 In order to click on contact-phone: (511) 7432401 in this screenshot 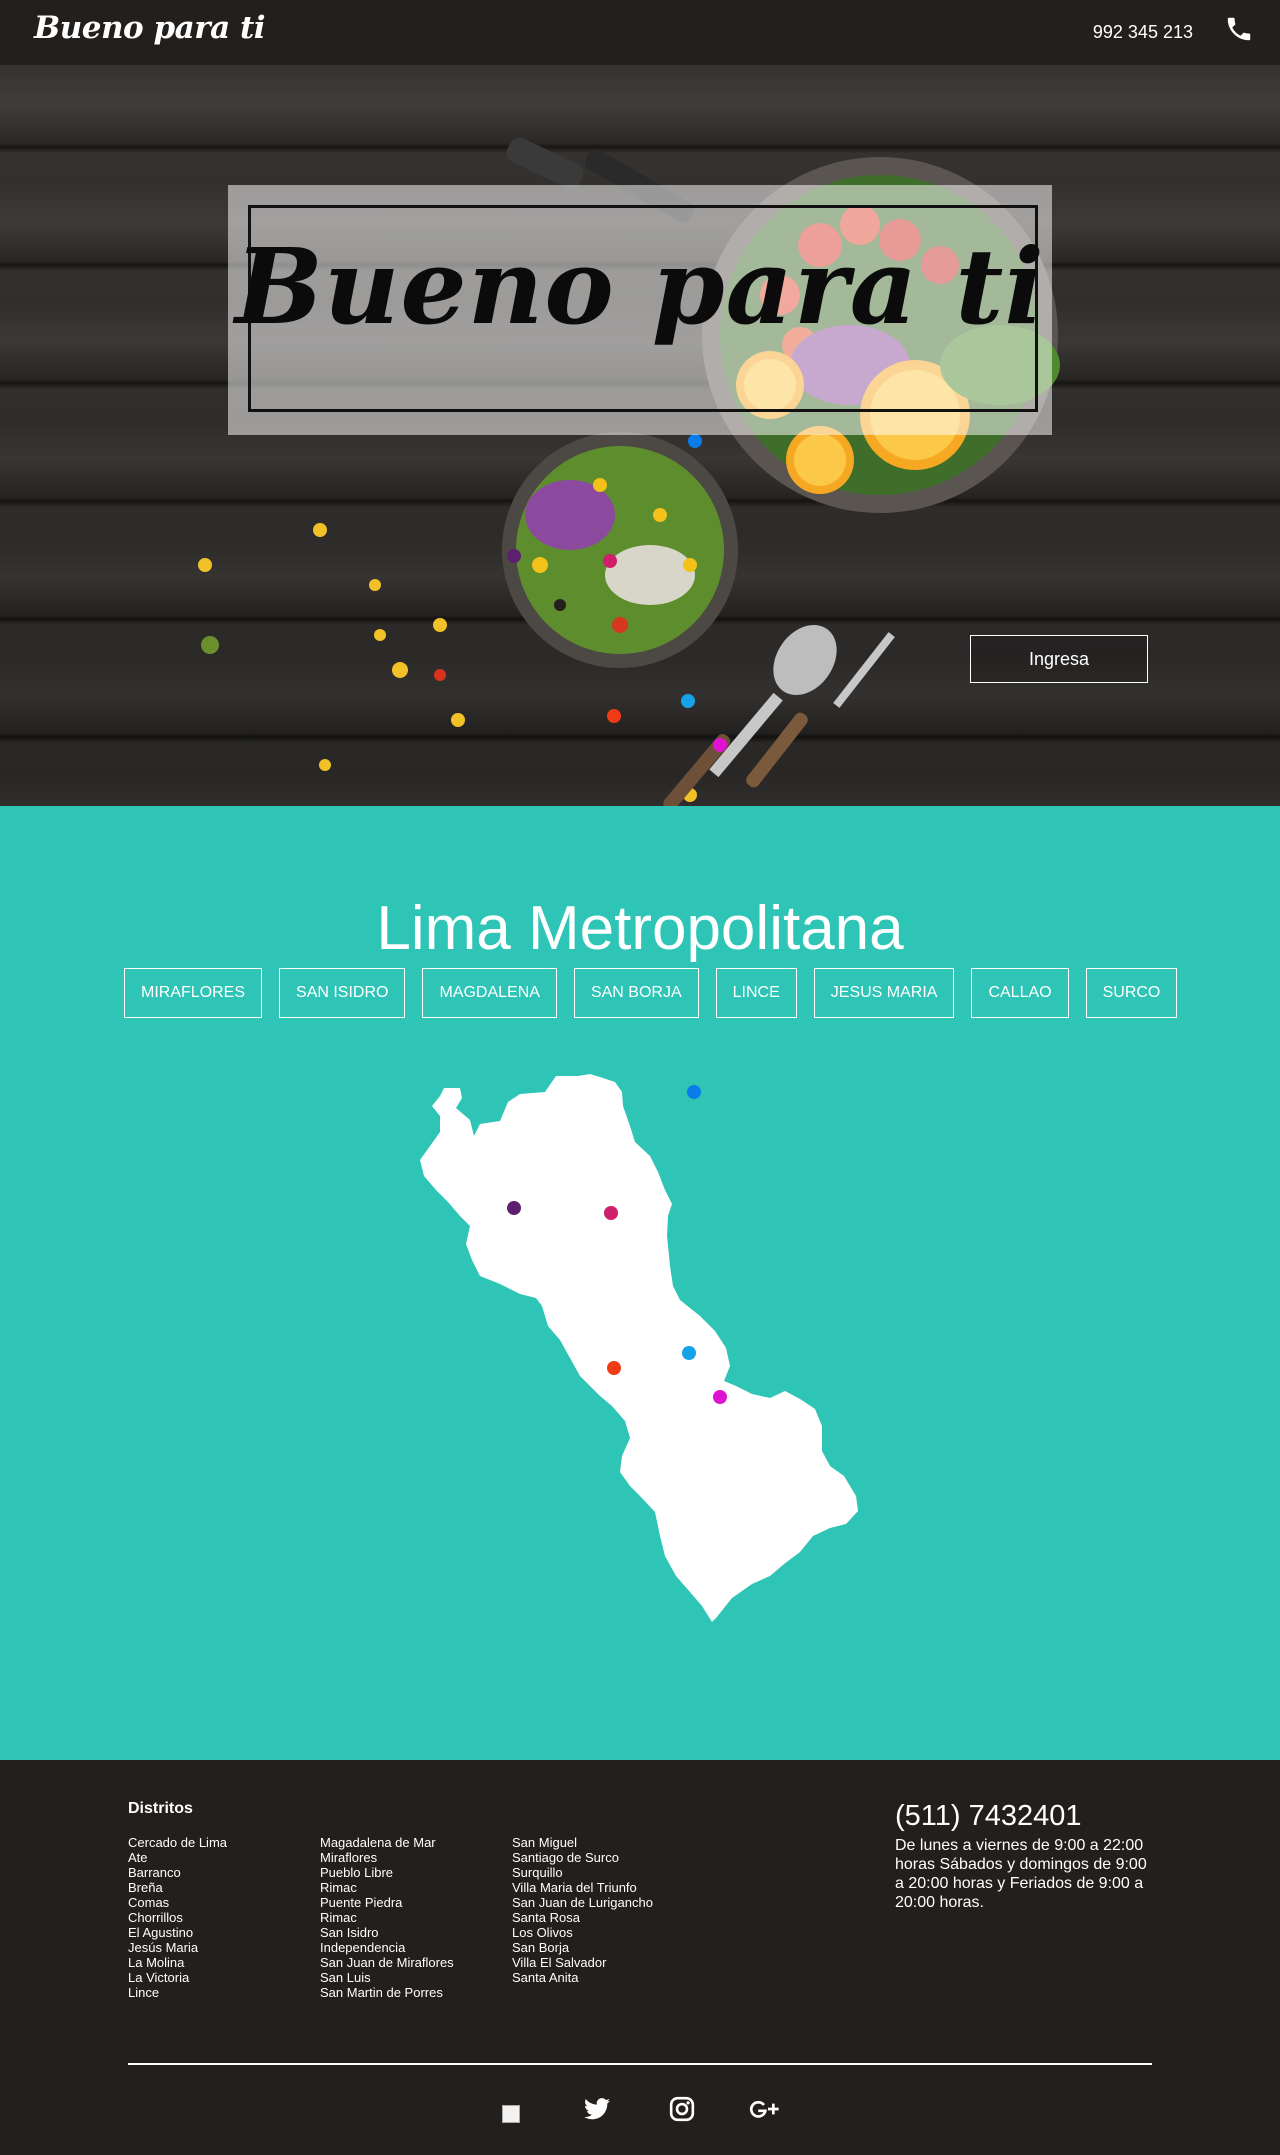, I will do `click(988, 1816)`.